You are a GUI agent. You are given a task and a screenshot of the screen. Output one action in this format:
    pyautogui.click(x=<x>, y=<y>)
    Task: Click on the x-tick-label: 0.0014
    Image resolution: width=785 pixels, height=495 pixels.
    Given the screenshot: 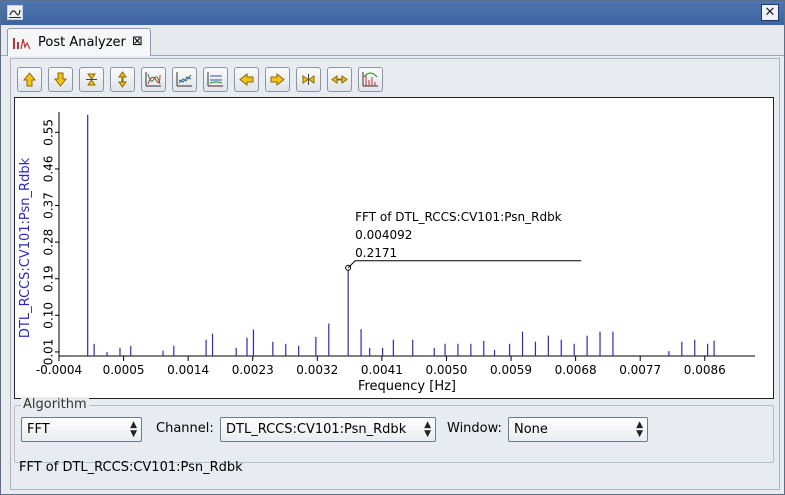 What is the action you would take?
    pyautogui.click(x=188, y=370)
    